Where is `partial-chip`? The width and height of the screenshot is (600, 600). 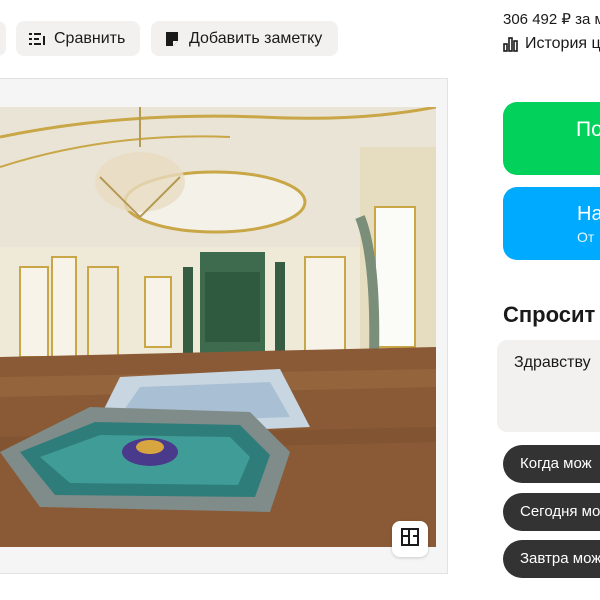 partial-chip is located at coordinates (3, 38).